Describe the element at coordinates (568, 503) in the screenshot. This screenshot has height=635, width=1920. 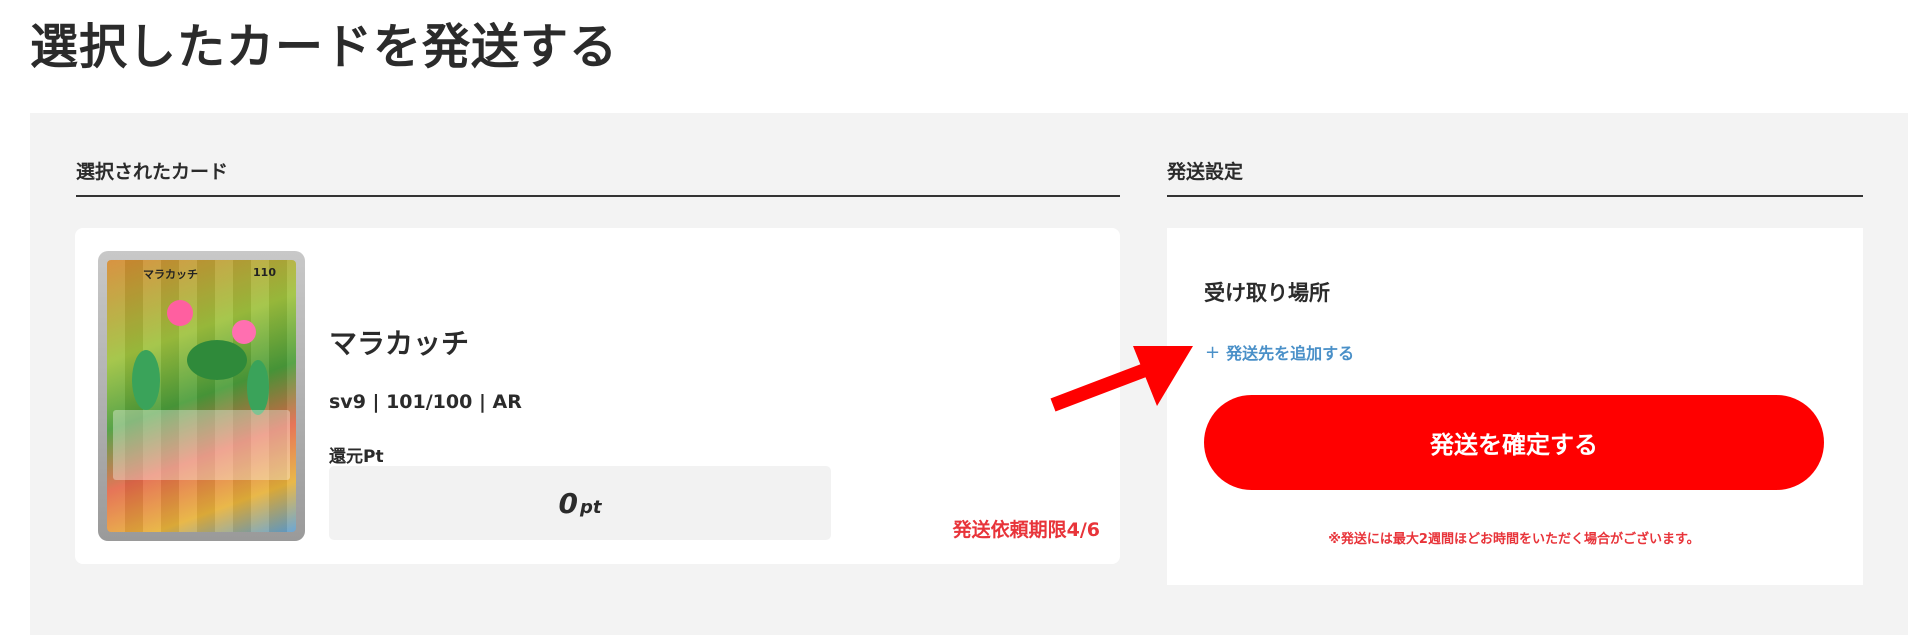
I see `points-value: 0` at that location.